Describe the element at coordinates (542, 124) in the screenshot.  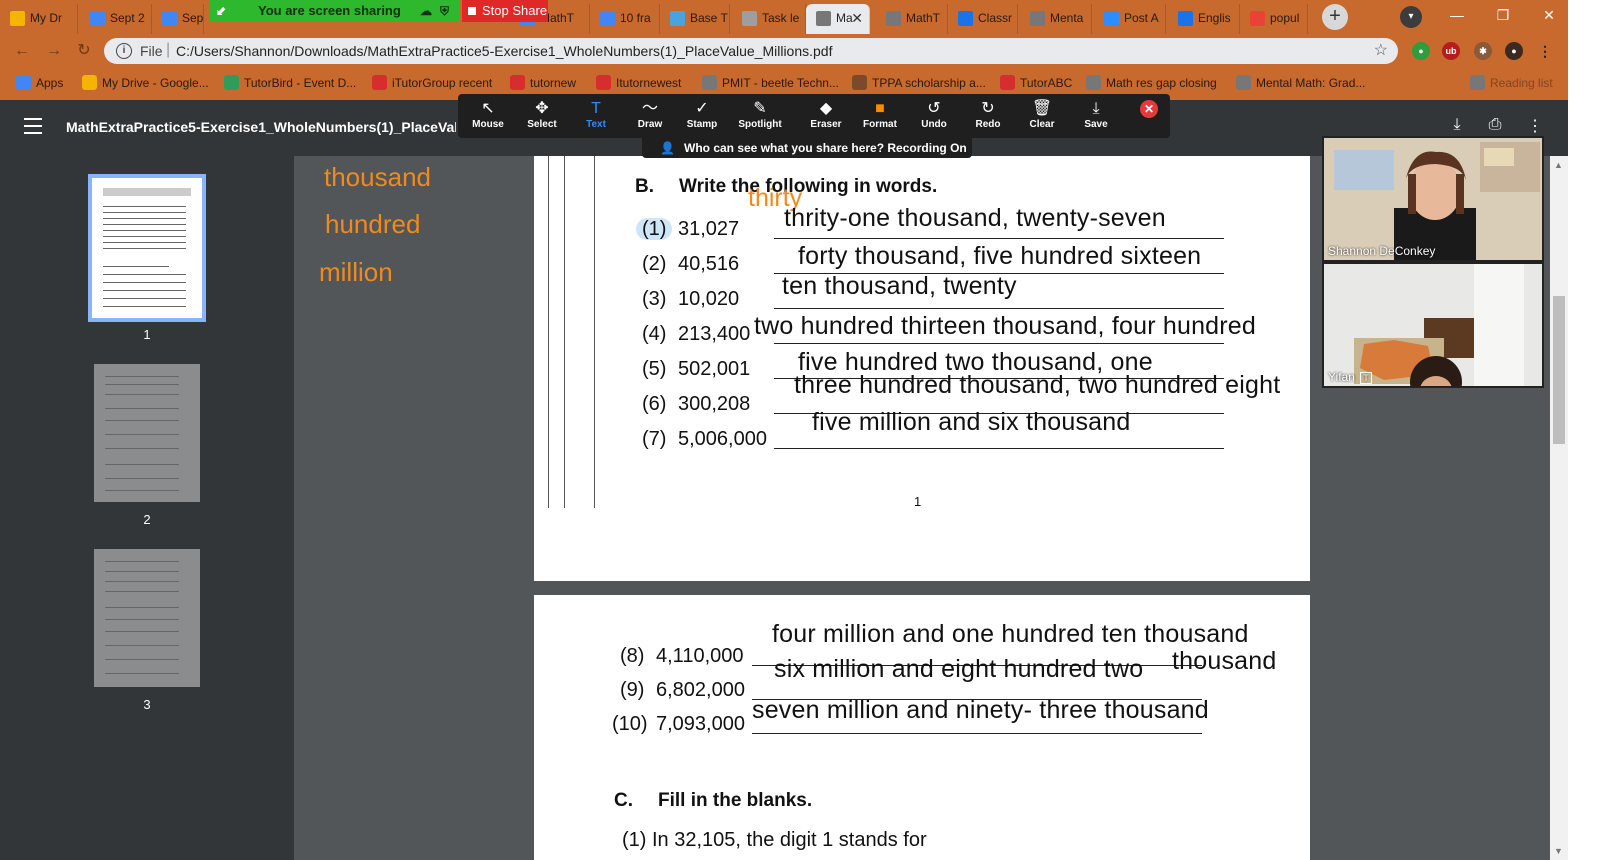
I see `tool-label: Select` at that location.